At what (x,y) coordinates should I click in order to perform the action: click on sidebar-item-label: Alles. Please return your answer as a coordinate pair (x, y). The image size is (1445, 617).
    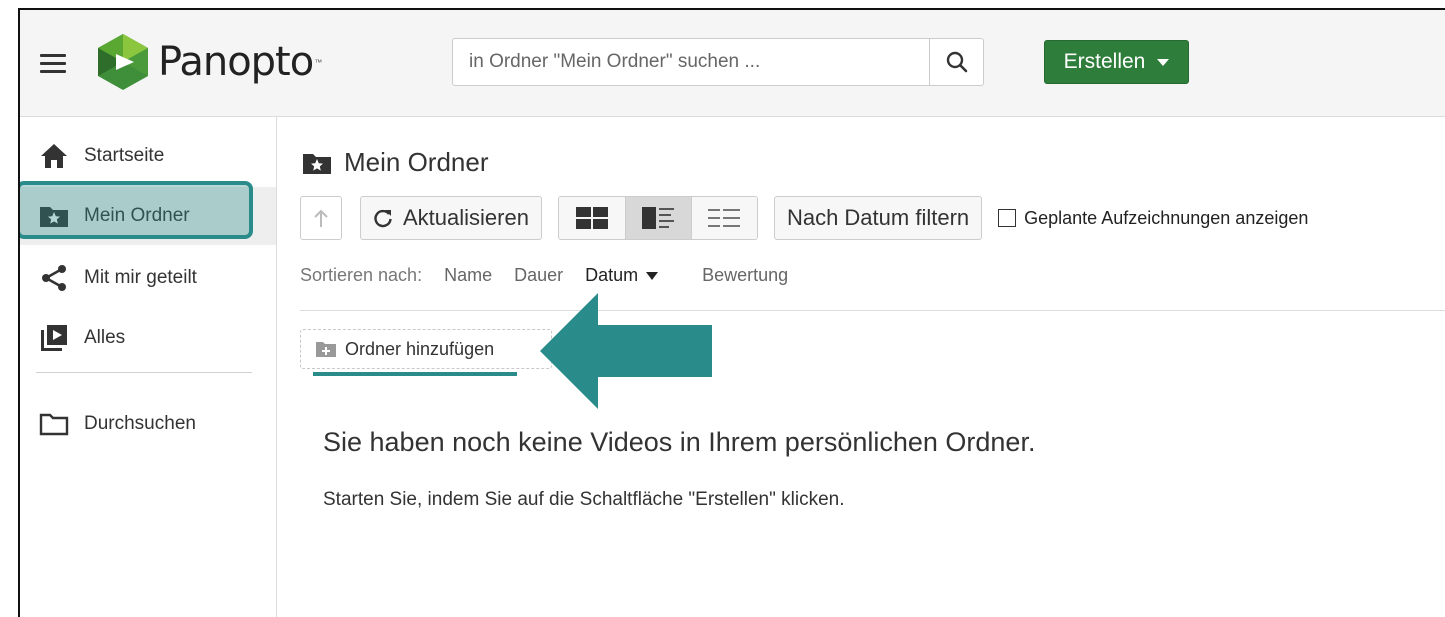
    Looking at the image, I should click on (105, 337).